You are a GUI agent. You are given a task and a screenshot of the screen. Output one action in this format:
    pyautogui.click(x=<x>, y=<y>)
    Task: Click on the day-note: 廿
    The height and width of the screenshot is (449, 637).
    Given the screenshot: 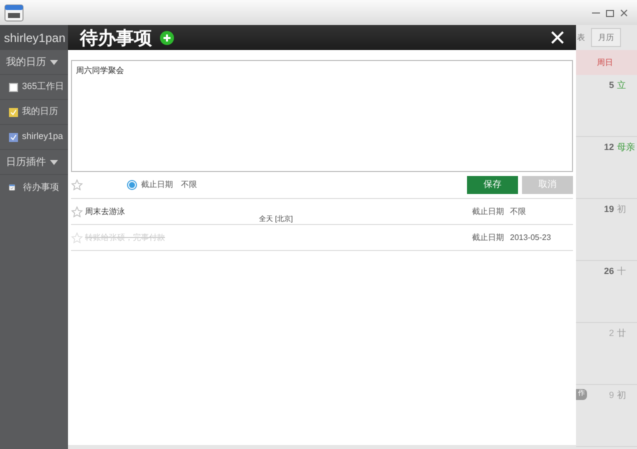 What is the action you would take?
    pyautogui.click(x=622, y=333)
    